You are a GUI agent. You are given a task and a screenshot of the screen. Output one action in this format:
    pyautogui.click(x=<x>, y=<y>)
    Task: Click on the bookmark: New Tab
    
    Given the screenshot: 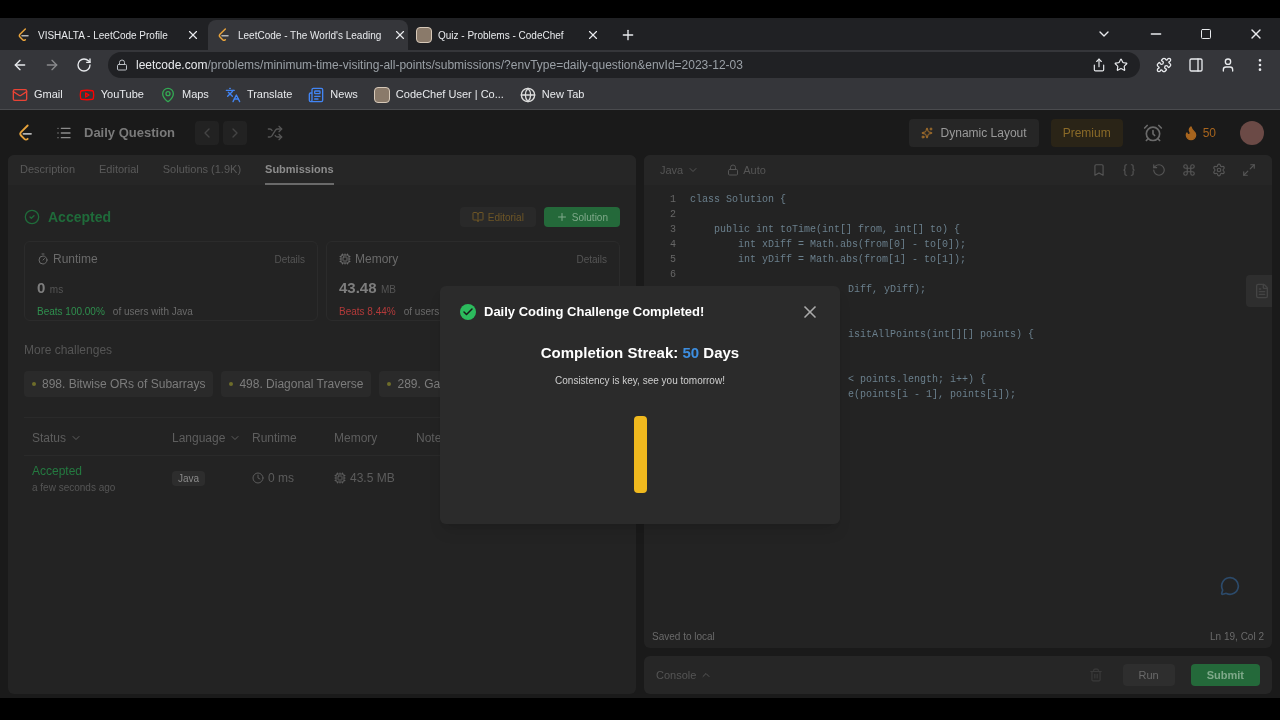 What is the action you would take?
    pyautogui.click(x=552, y=94)
    